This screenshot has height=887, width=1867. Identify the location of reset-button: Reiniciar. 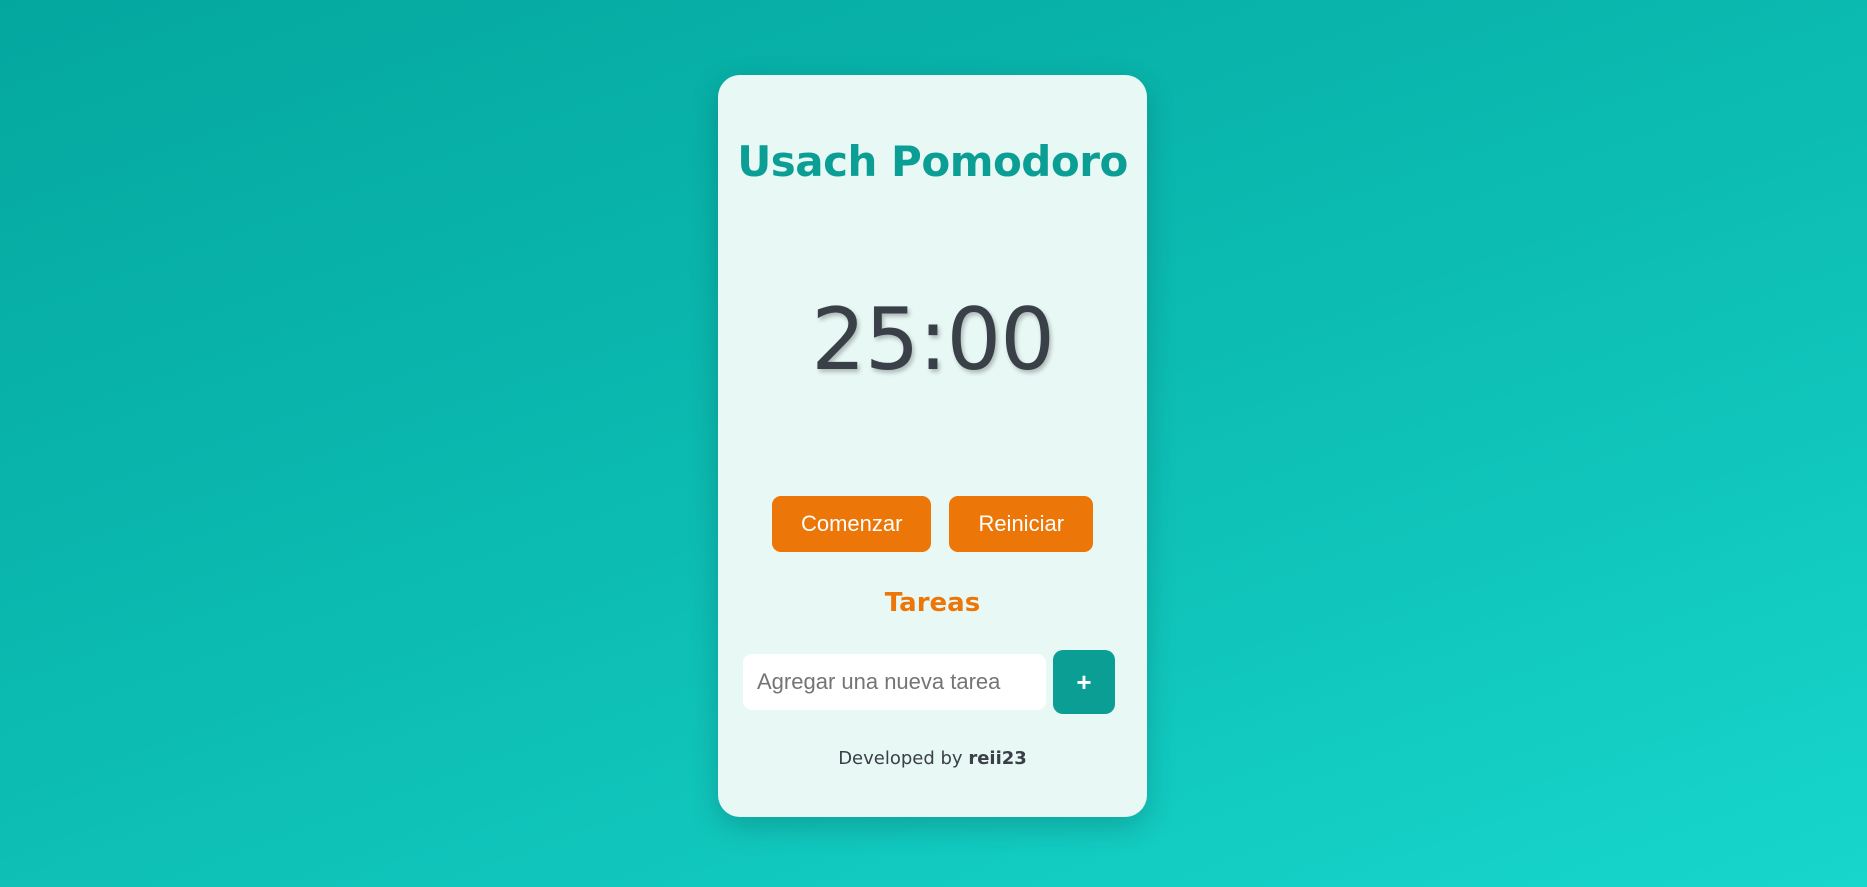
(1021, 524).